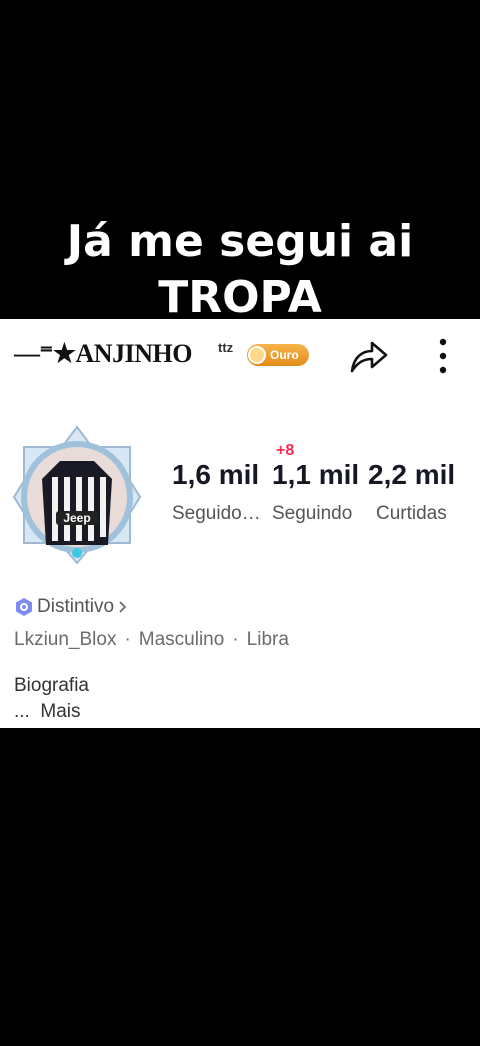 This screenshot has width=480, height=1046. What do you see at coordinates (77, 495) in the screenshot?
I see `avatar: Jeep` at bounding box center [77, 495].